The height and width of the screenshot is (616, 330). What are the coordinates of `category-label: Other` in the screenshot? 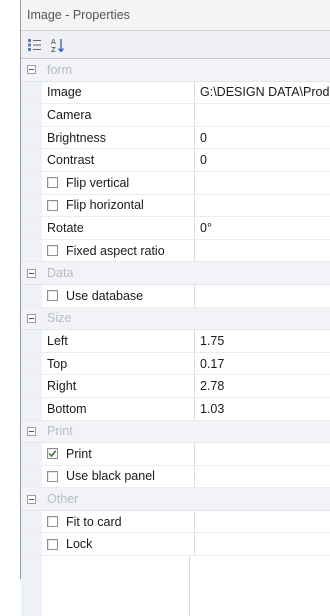 It's located at (63, 499).